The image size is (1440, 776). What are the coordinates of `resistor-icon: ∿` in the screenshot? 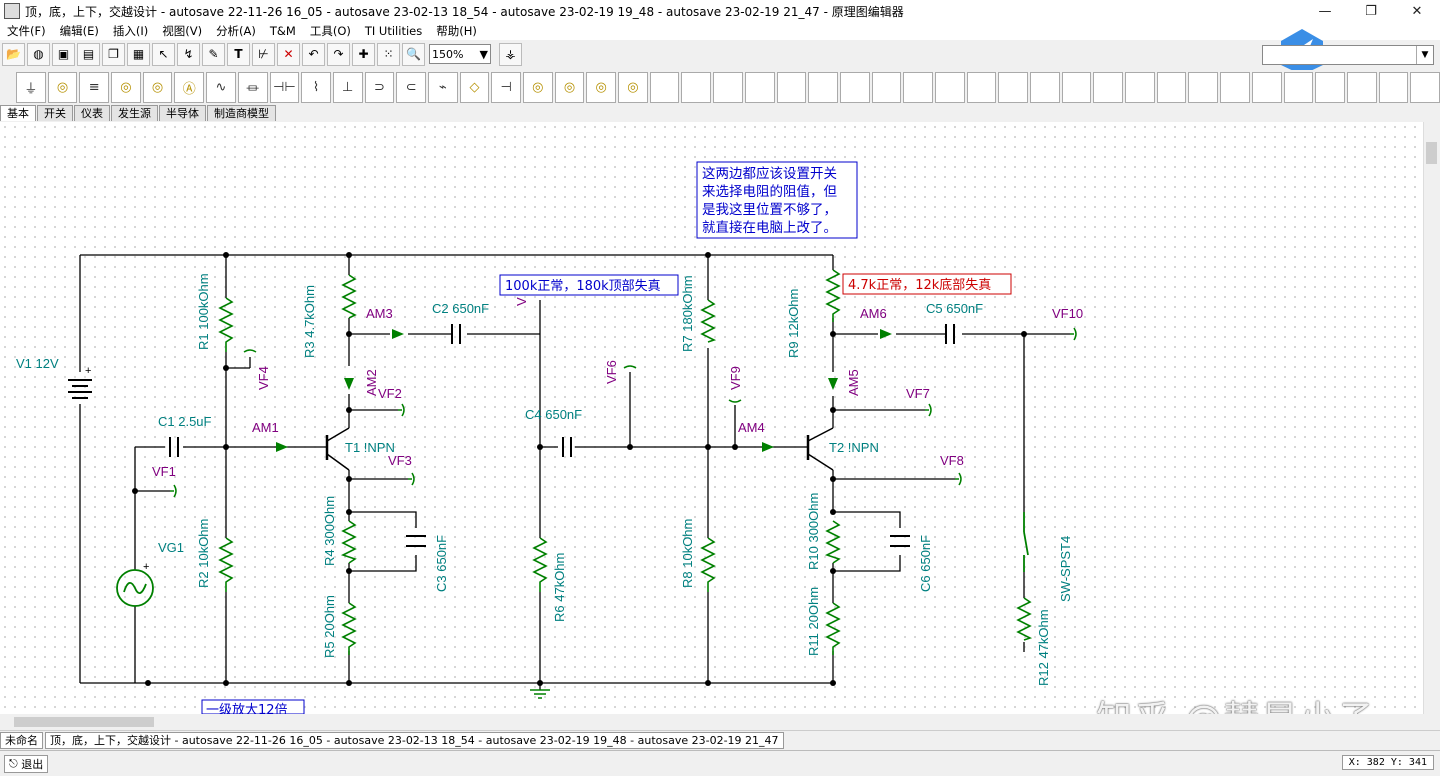 It's located at (221, 87).